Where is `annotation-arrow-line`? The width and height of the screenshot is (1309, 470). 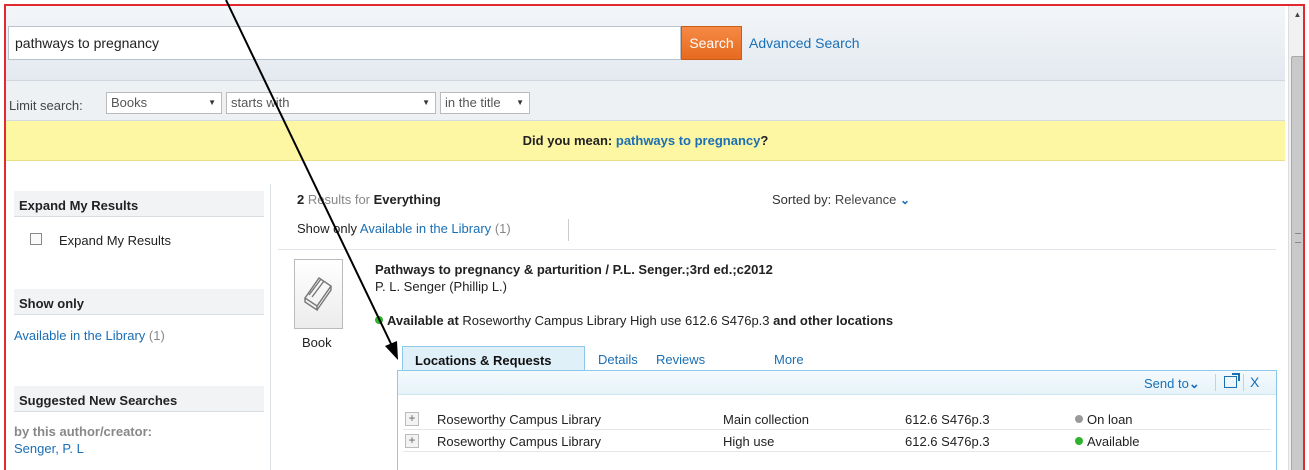
annotation-arrow-line is located at coordinates (309, 174).